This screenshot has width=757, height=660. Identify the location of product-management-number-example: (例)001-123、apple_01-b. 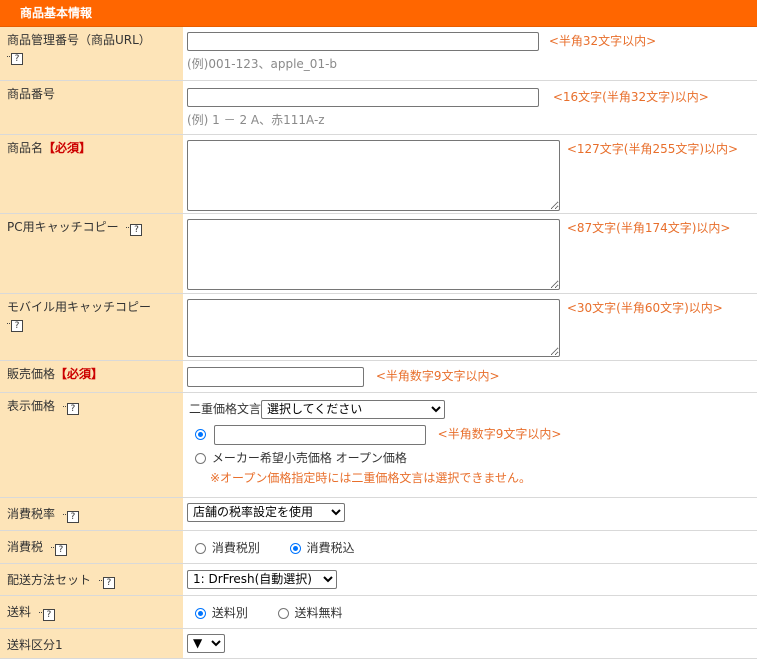
(262, 64).